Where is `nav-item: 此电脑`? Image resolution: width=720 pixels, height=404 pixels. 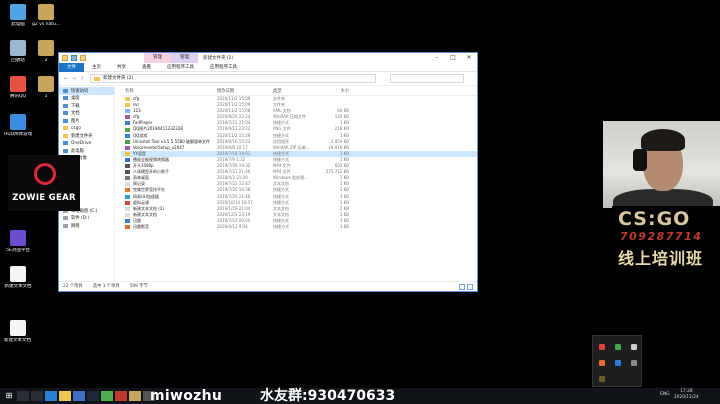
nav-item: 此电脑 is located at coordinates (86, 151).